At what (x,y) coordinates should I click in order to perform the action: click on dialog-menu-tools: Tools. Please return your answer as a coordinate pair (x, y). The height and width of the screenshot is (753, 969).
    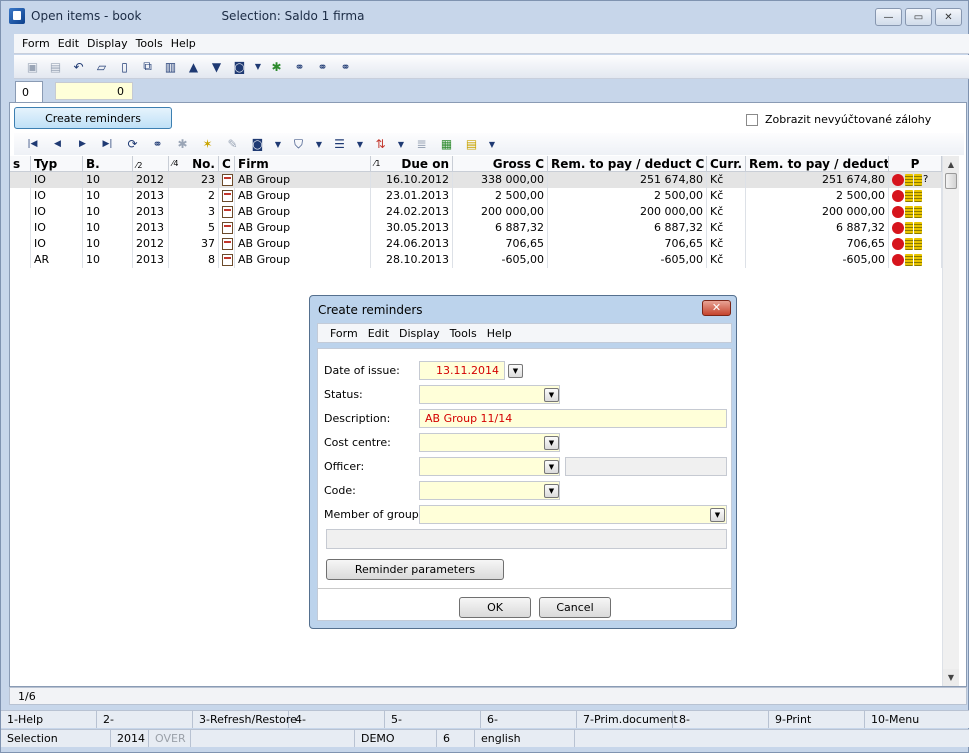
    Looking at the image, I should click on (463, 333).